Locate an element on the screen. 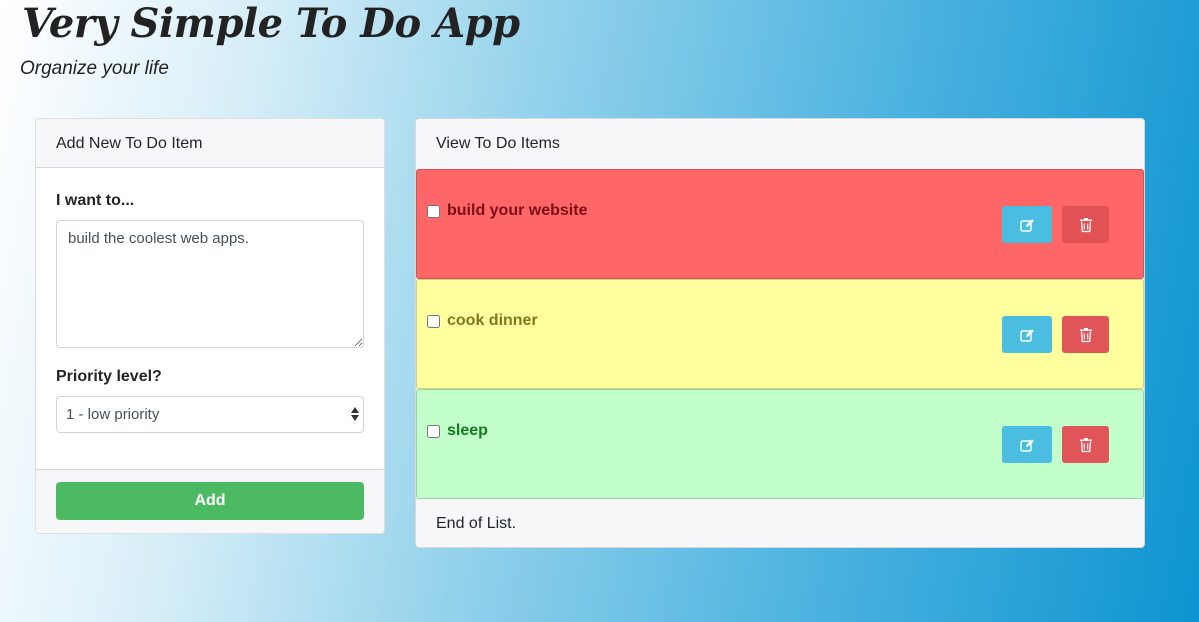 The height and width of the screenshot is (622, 1199). app-subtitle: Organize your life is located at coordinates (94, 68).